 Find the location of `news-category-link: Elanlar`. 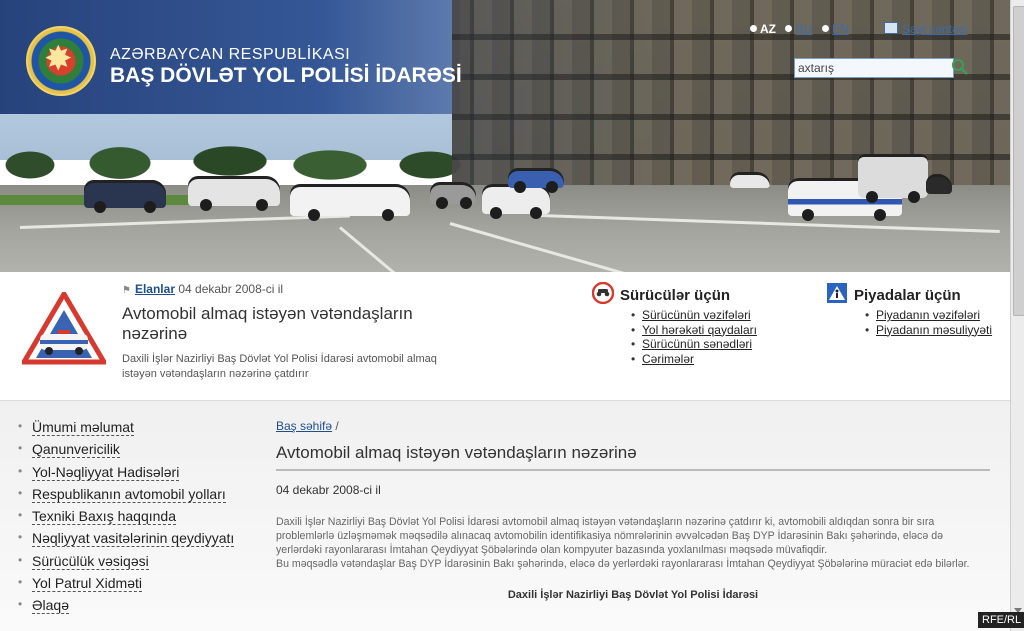

news-category-link: Elanlar is located at coordinates (155, 289).